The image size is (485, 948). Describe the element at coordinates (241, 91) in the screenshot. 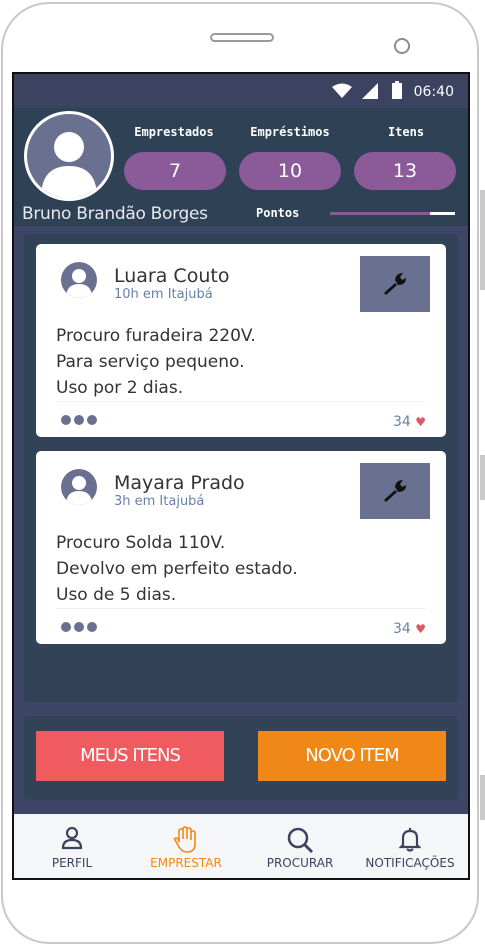

I see `status-bar: 06:40` at that location.